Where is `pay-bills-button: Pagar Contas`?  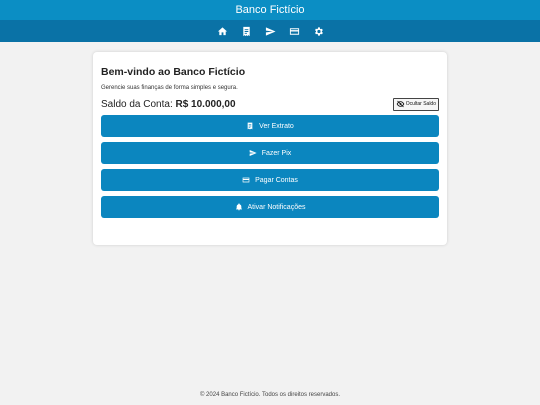 pay-bills-button: Pagar Contas is located at coordinates (270, 180).